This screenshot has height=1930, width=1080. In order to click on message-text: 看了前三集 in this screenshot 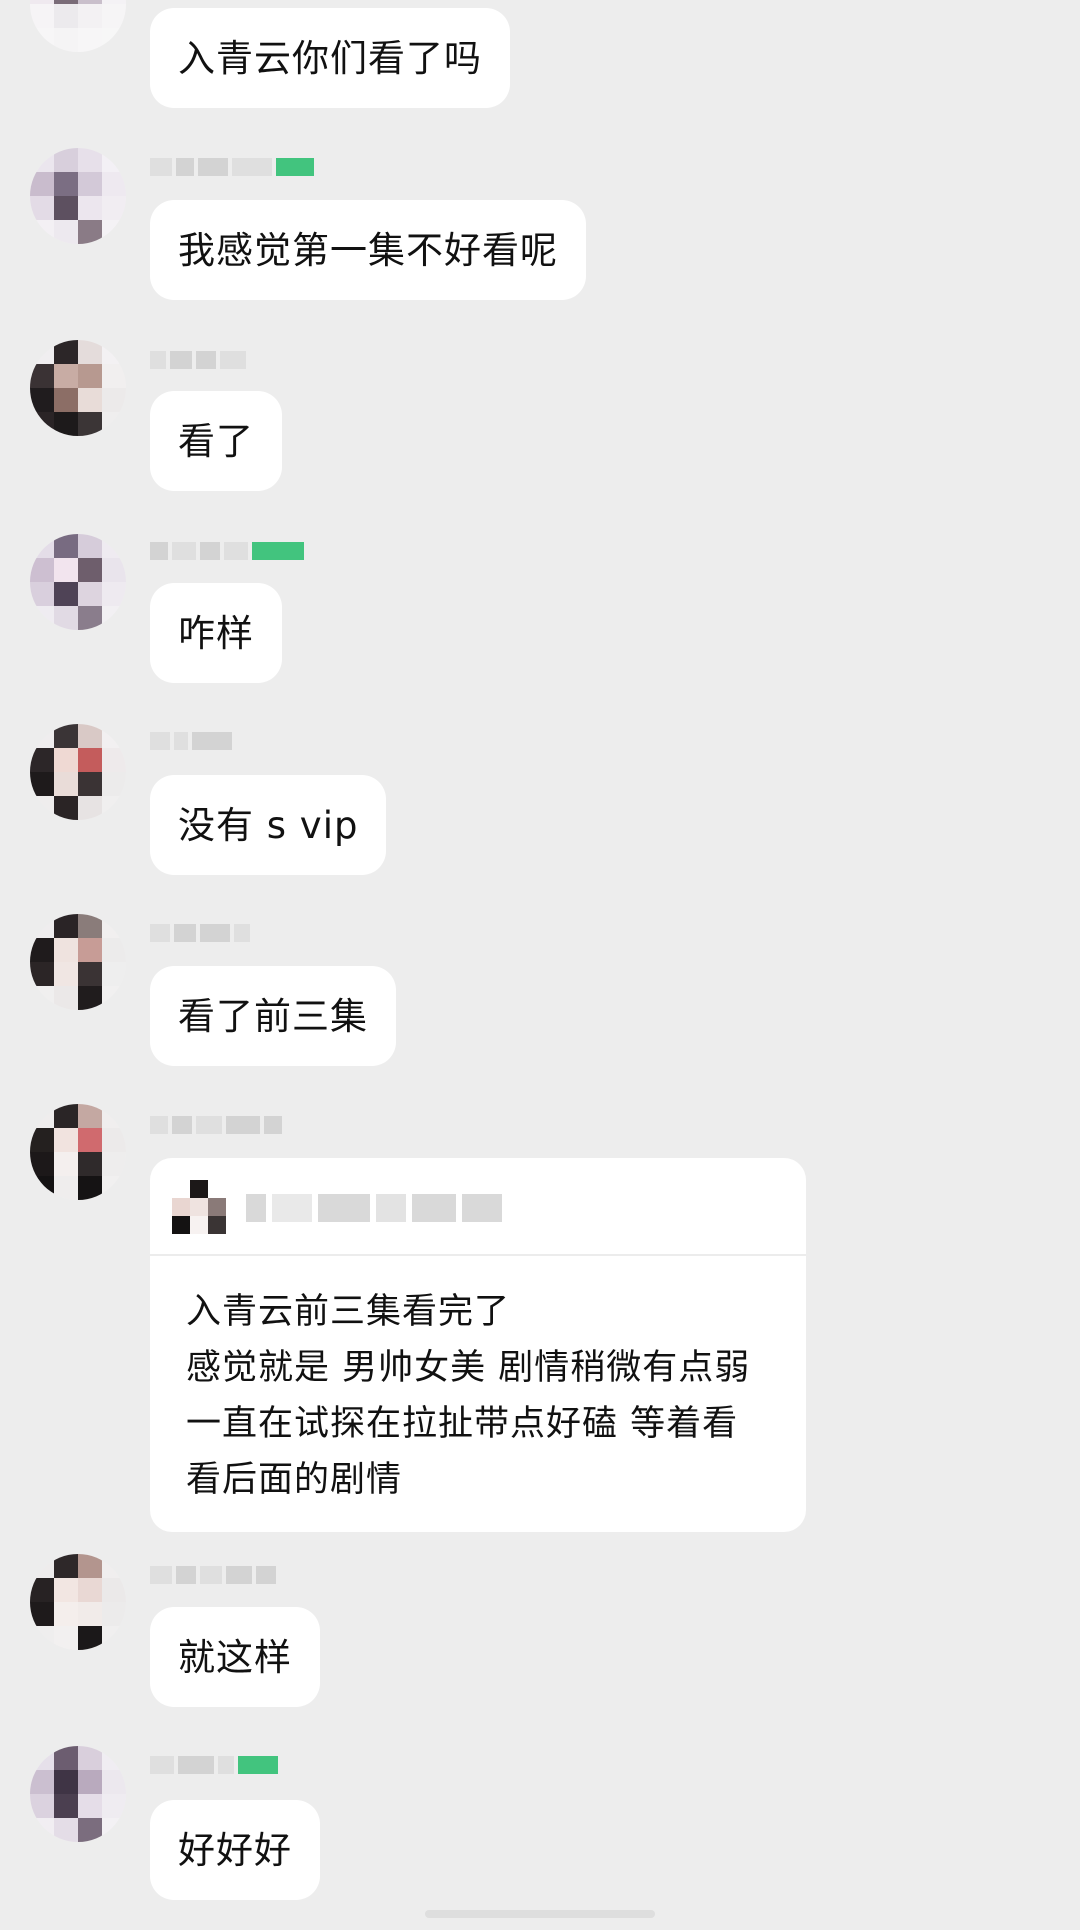, I will do `click(273, 1016)`.